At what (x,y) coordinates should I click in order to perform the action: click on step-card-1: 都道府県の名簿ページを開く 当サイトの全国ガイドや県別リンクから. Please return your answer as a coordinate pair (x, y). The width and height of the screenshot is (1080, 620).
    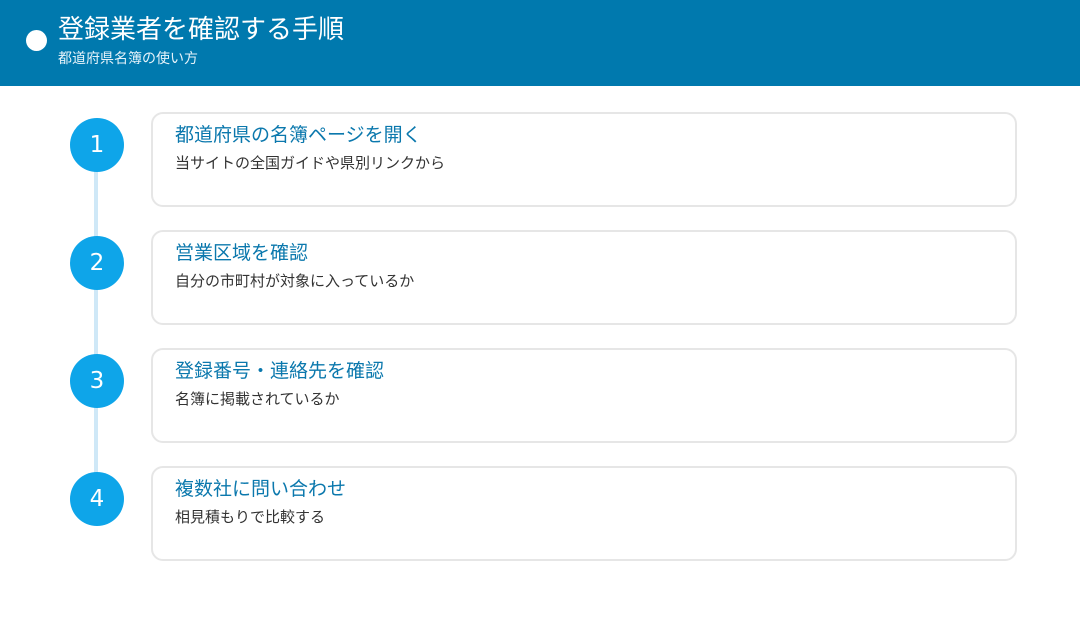
    Looking at the image, I should click on (584, 159).